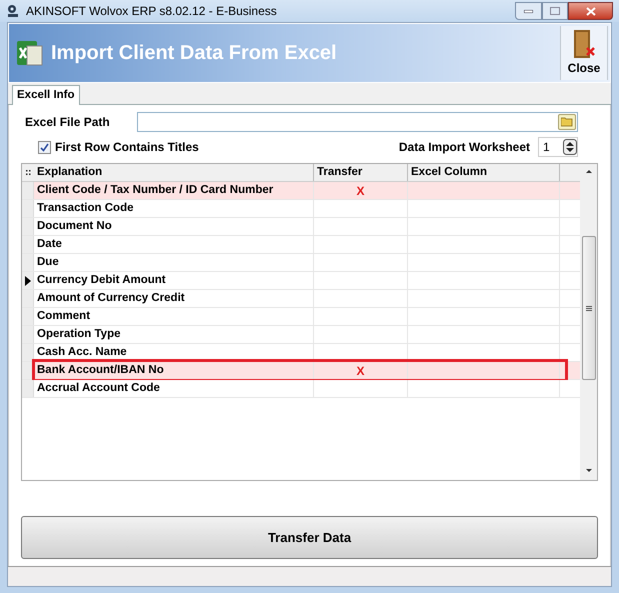 This screenshot has height=593, width=619. I want to click on table-row: Currency Debit Amount, so click(301, 281).